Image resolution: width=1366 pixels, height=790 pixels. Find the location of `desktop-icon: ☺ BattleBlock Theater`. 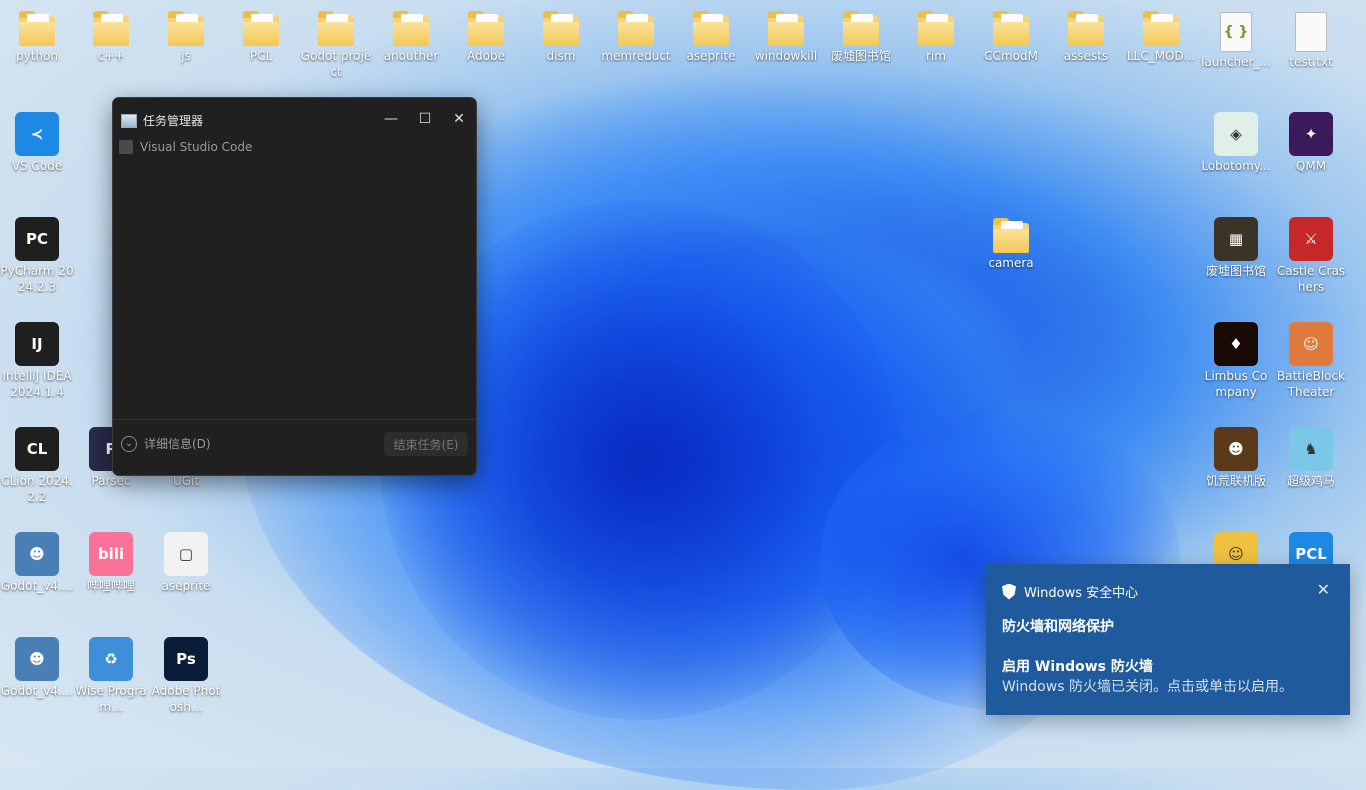

desktop-icon: ☺ BattleBlock Theater is located at coordinates (1311, 361).